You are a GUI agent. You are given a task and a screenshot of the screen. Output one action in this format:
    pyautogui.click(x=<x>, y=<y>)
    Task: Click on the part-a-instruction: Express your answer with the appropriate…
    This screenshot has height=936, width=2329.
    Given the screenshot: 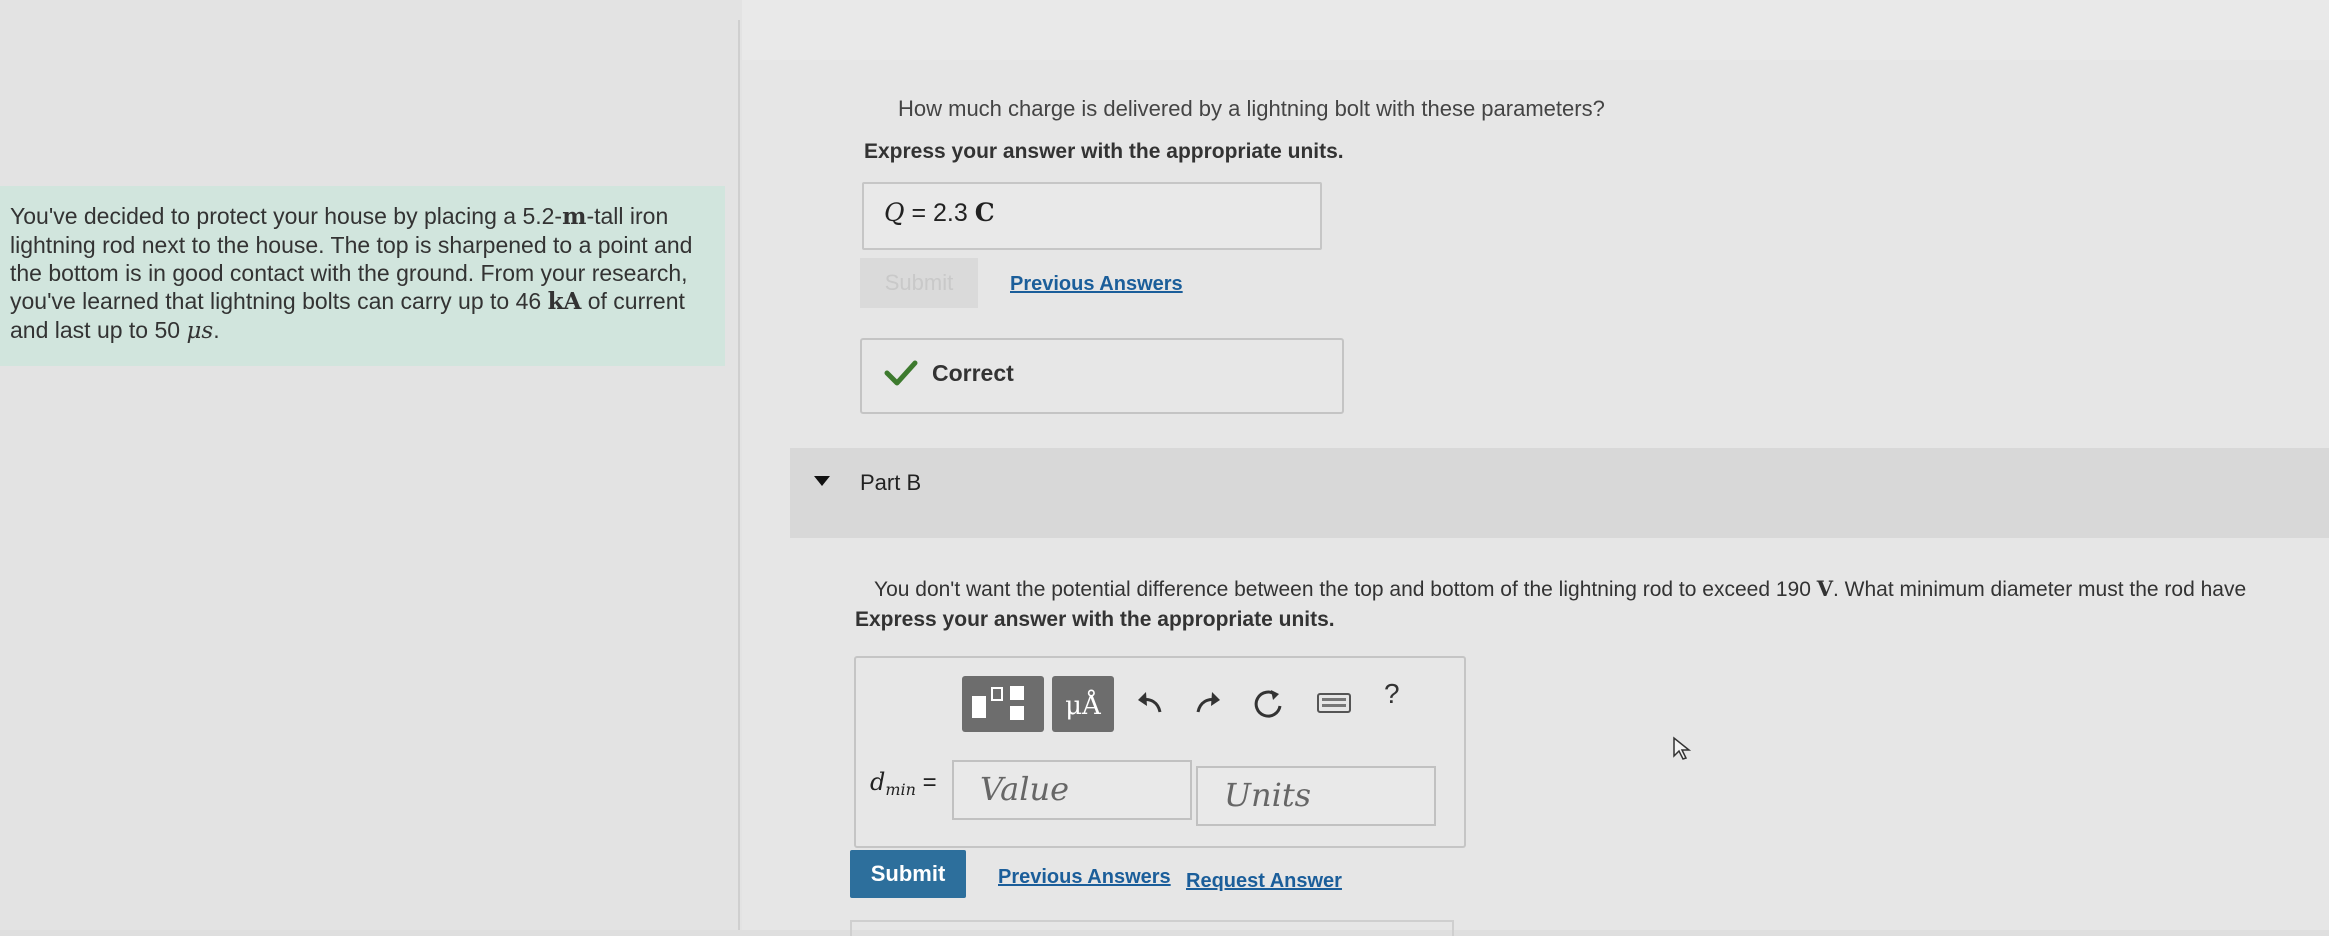 What is the action you would take?
    pyautogui.click(x=1104, y=151)
    